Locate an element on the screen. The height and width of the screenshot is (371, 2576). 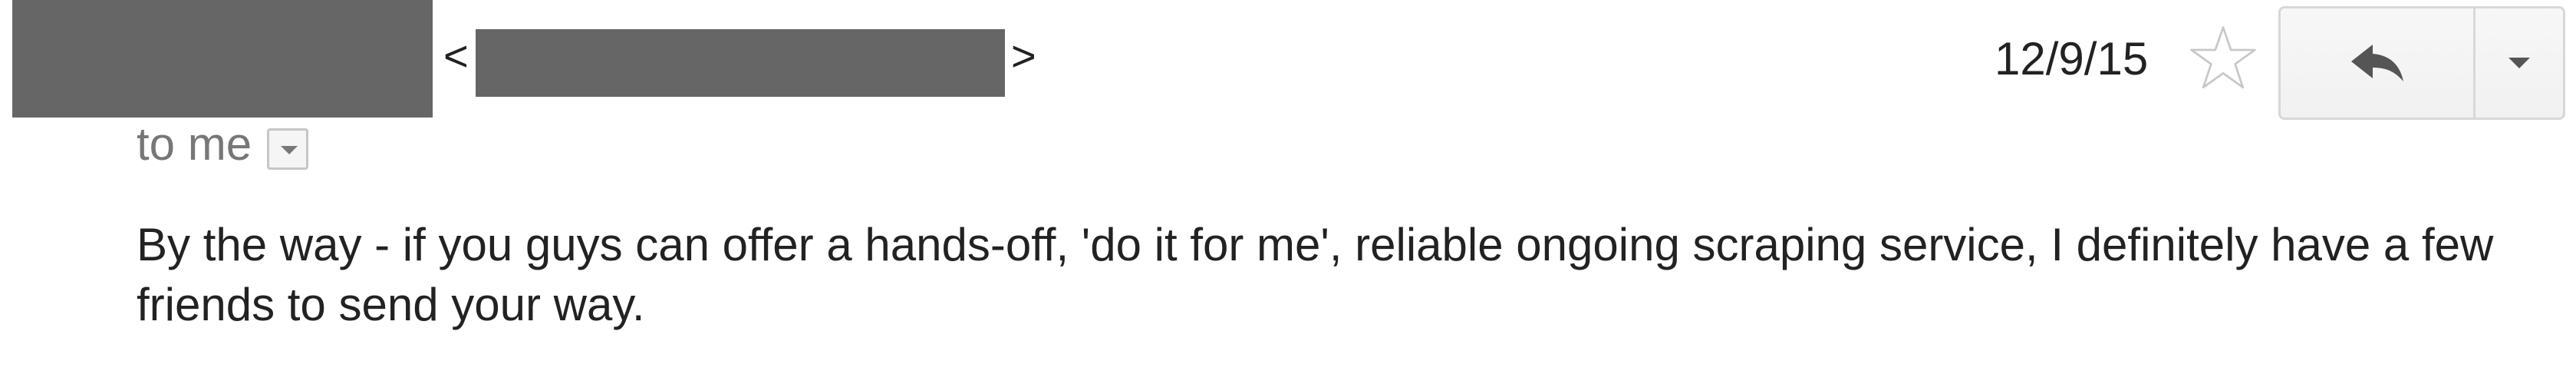
caret-down-icon is located at coordinates (2519, 63).